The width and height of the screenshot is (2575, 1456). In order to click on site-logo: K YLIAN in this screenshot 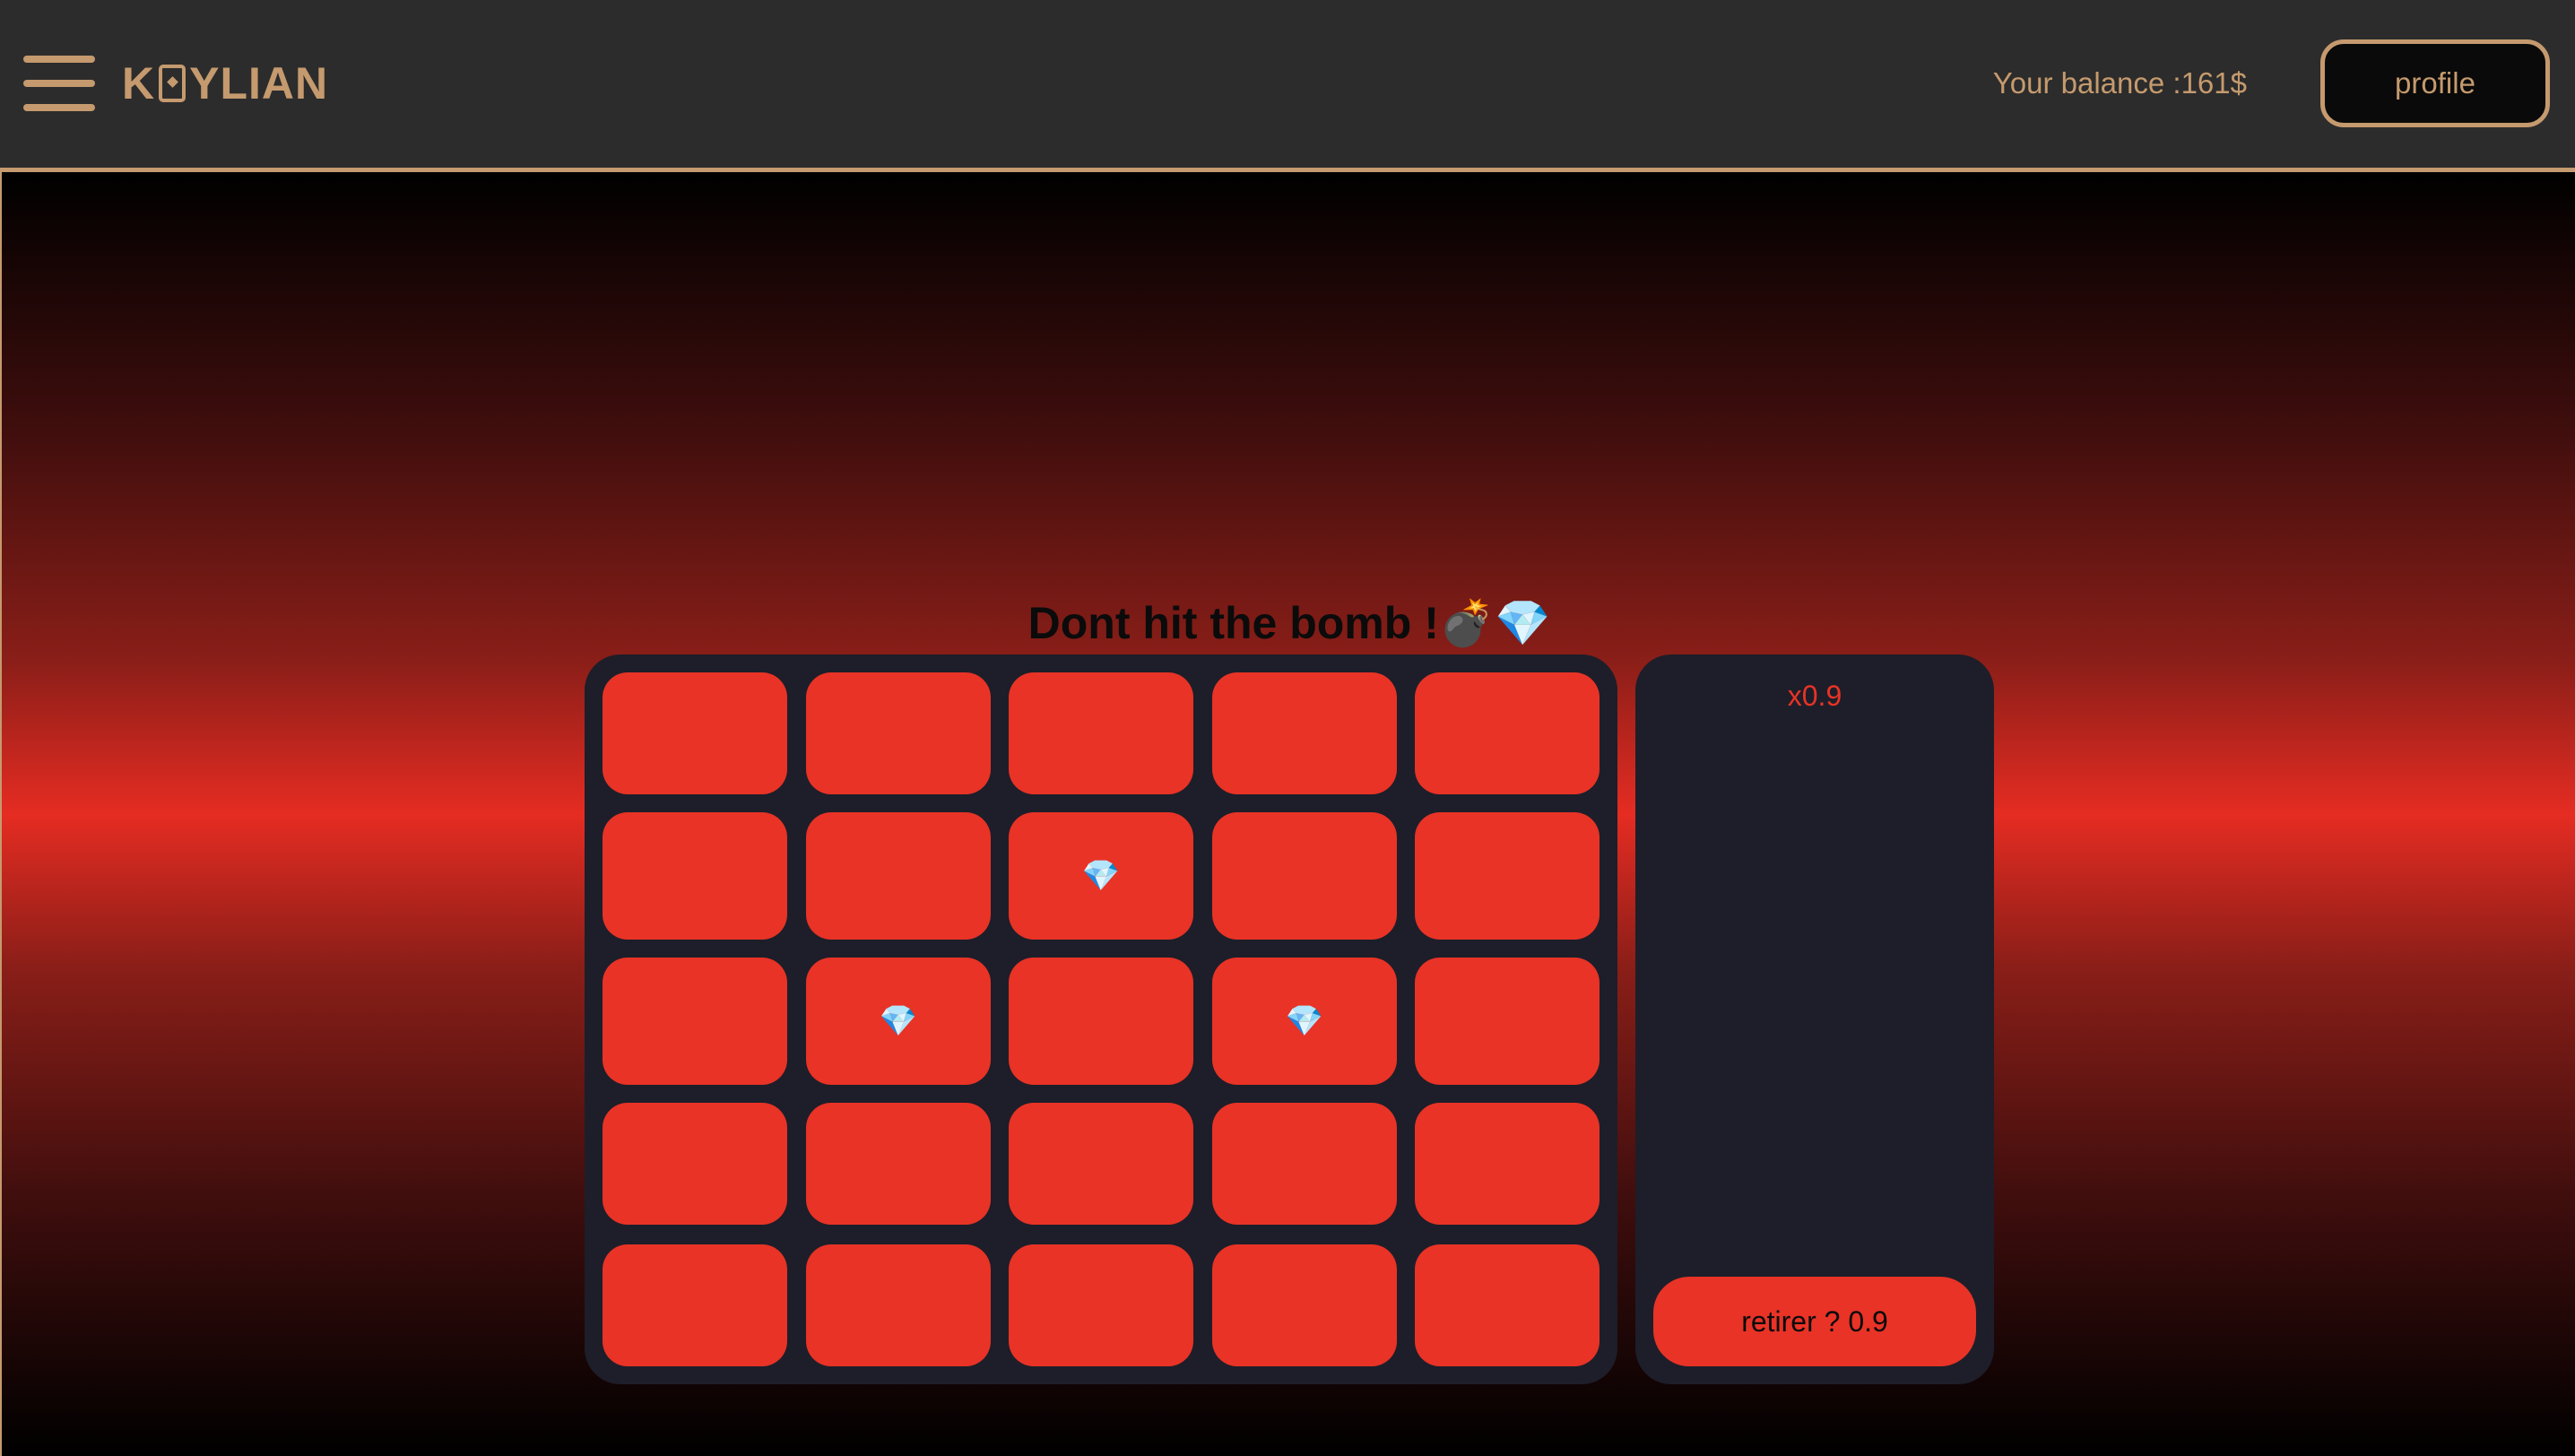, I will do `click(225, 83)`.